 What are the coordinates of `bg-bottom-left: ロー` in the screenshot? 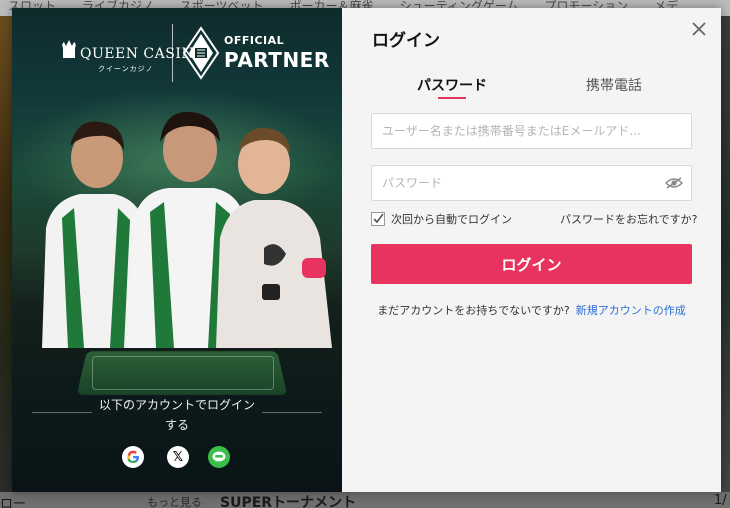 It's located at (13, 502).